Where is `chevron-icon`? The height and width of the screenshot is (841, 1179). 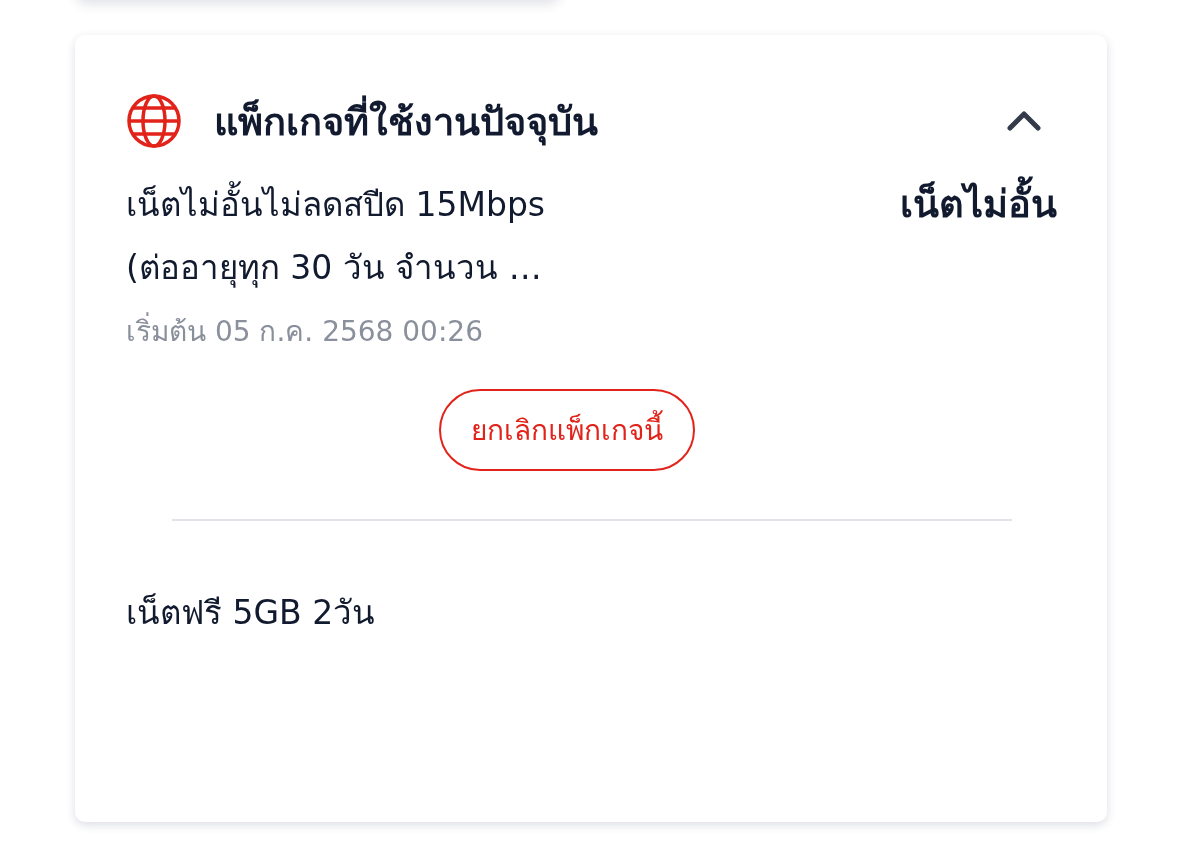
chevron-icon is located at coordinates (1024, 121).